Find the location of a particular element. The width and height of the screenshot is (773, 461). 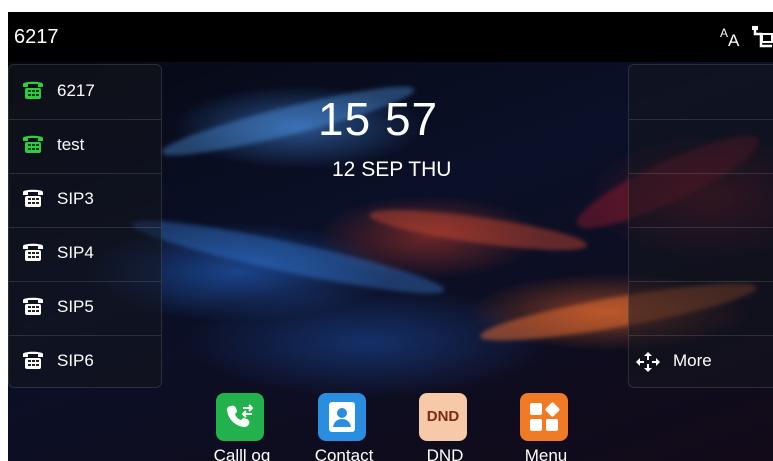

line-label: SIP3 is located at coordinates (75, 198).